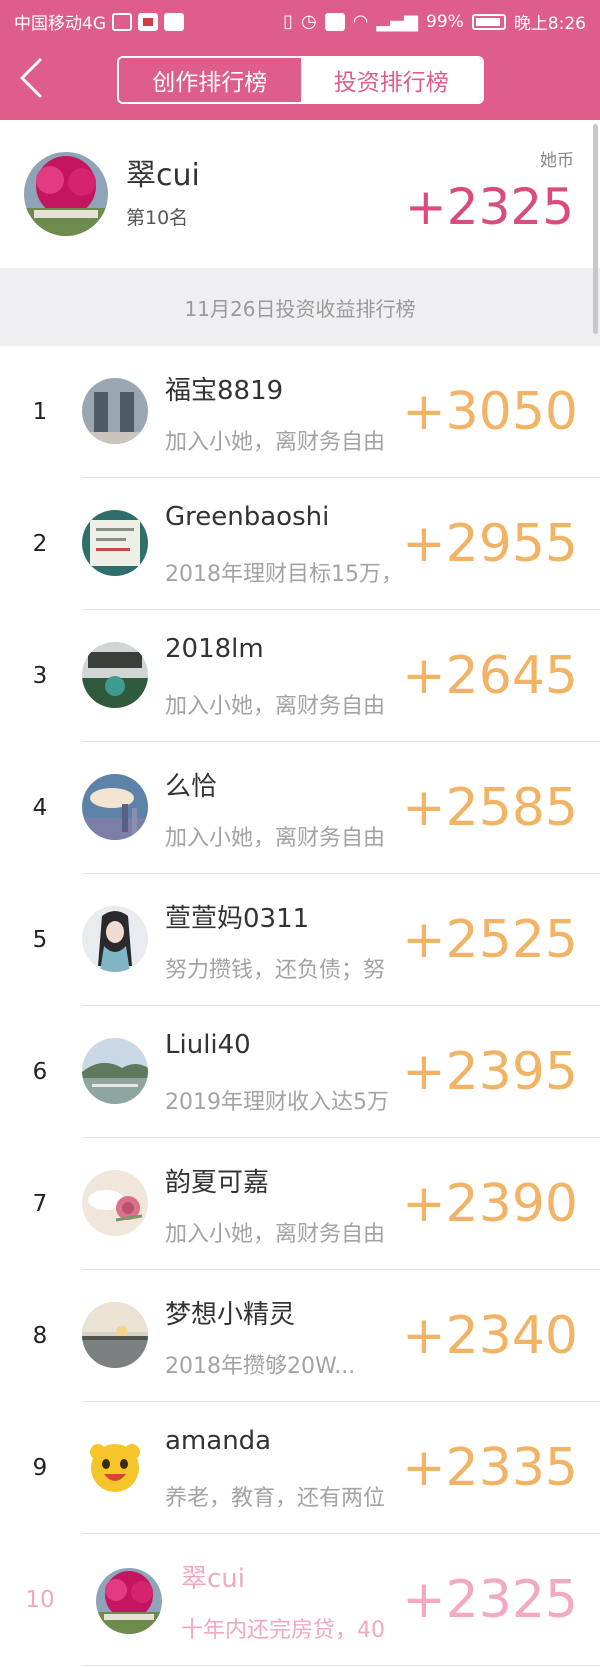 This screenshot has width=600, height=1667. I want to click on leaderboard-row: 5 萱萱妈0311 努力攒钱，还负债；努 +2525, so click(300, 940).